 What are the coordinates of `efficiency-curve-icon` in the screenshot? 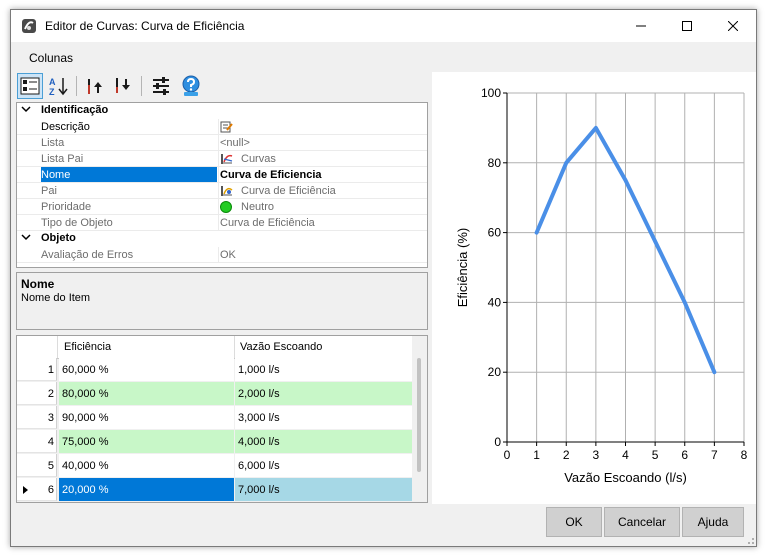 It's located at (227, 191).